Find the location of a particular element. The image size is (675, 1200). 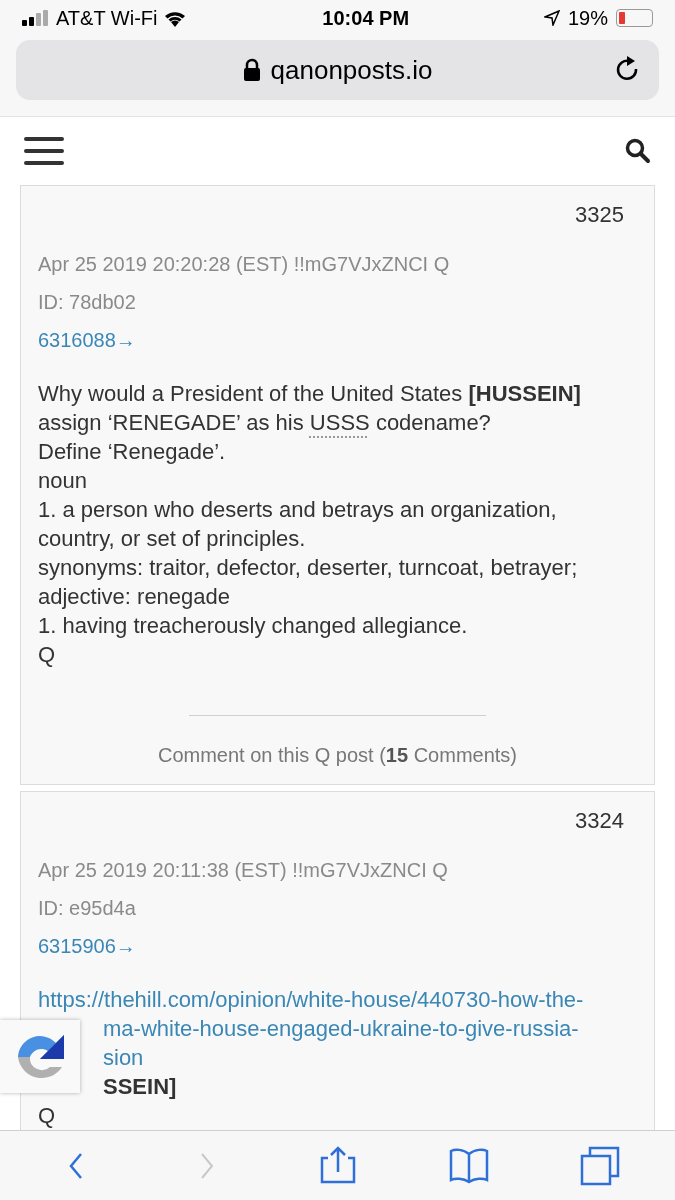

post-line: assign ‘RENEGADE’ as his USSS codename? is located at coordinates (264, 422).